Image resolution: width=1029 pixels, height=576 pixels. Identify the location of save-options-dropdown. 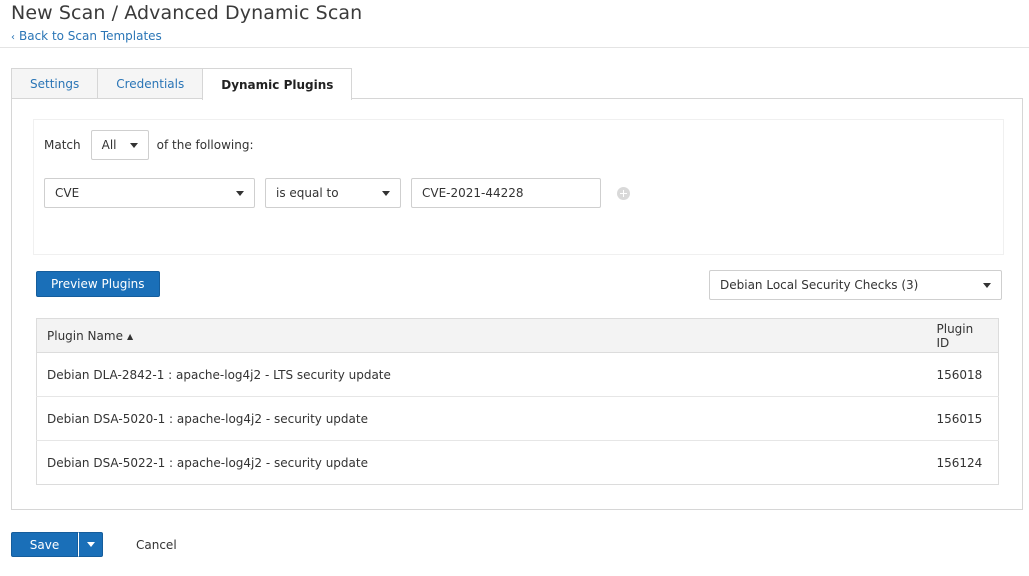
(90, 544).